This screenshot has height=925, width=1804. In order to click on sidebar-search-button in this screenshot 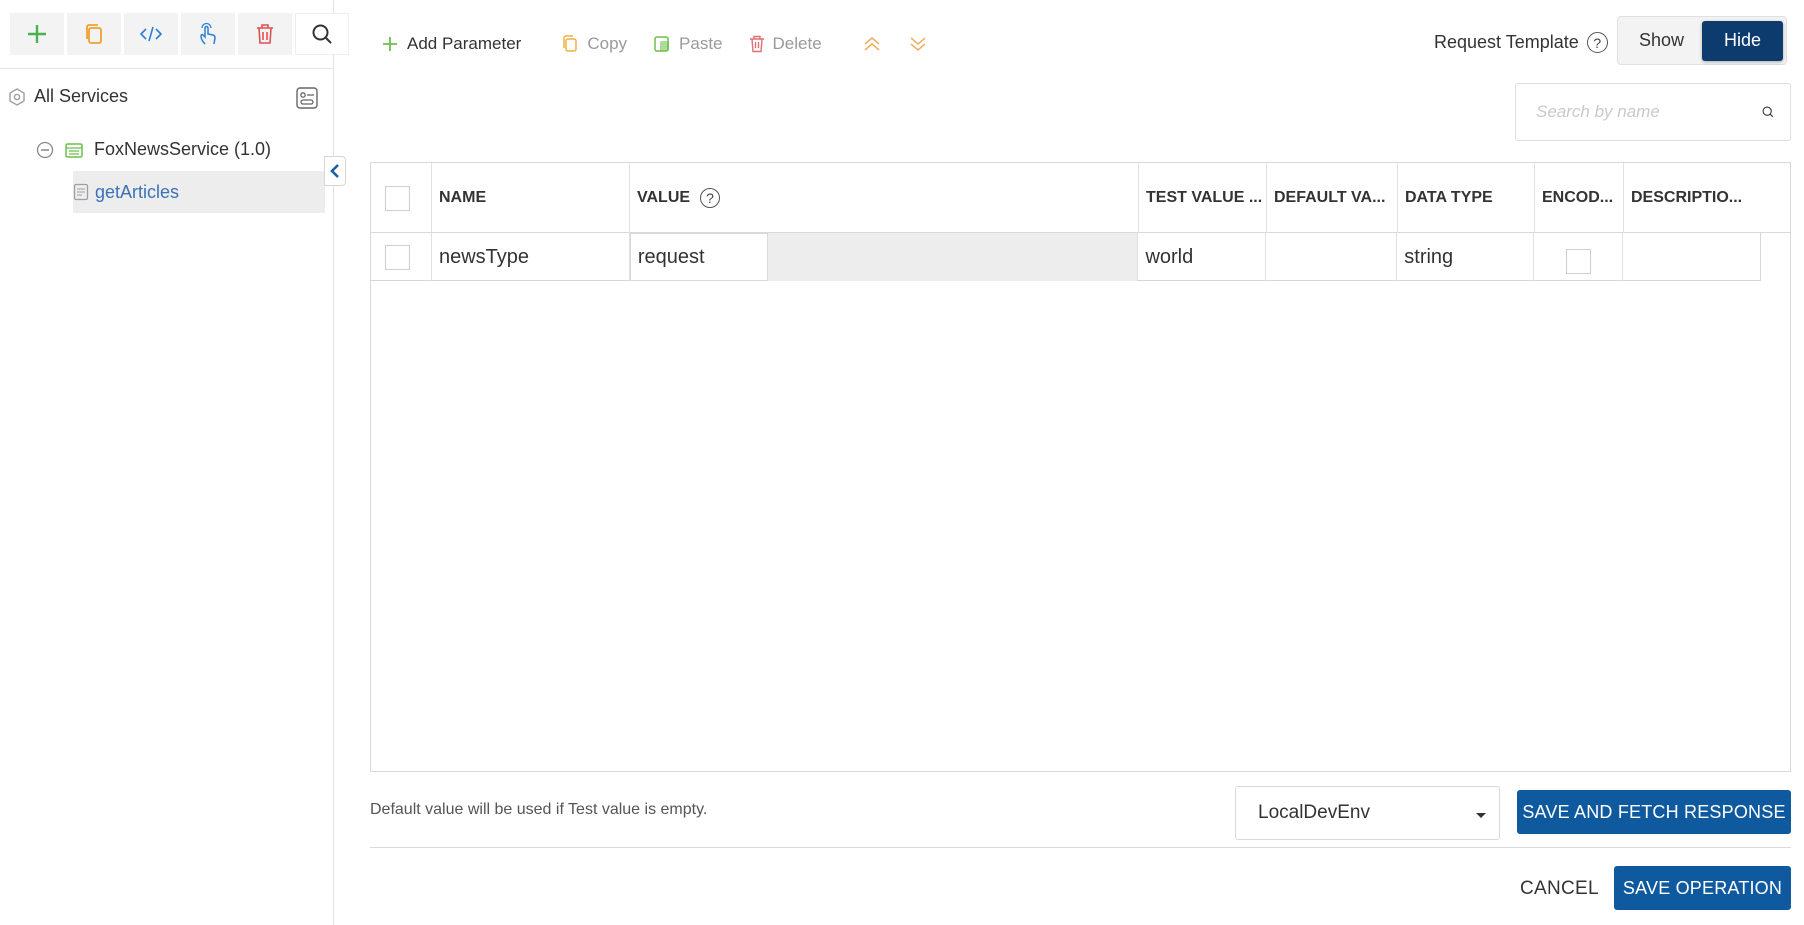, I will do `click(322, 34)`.